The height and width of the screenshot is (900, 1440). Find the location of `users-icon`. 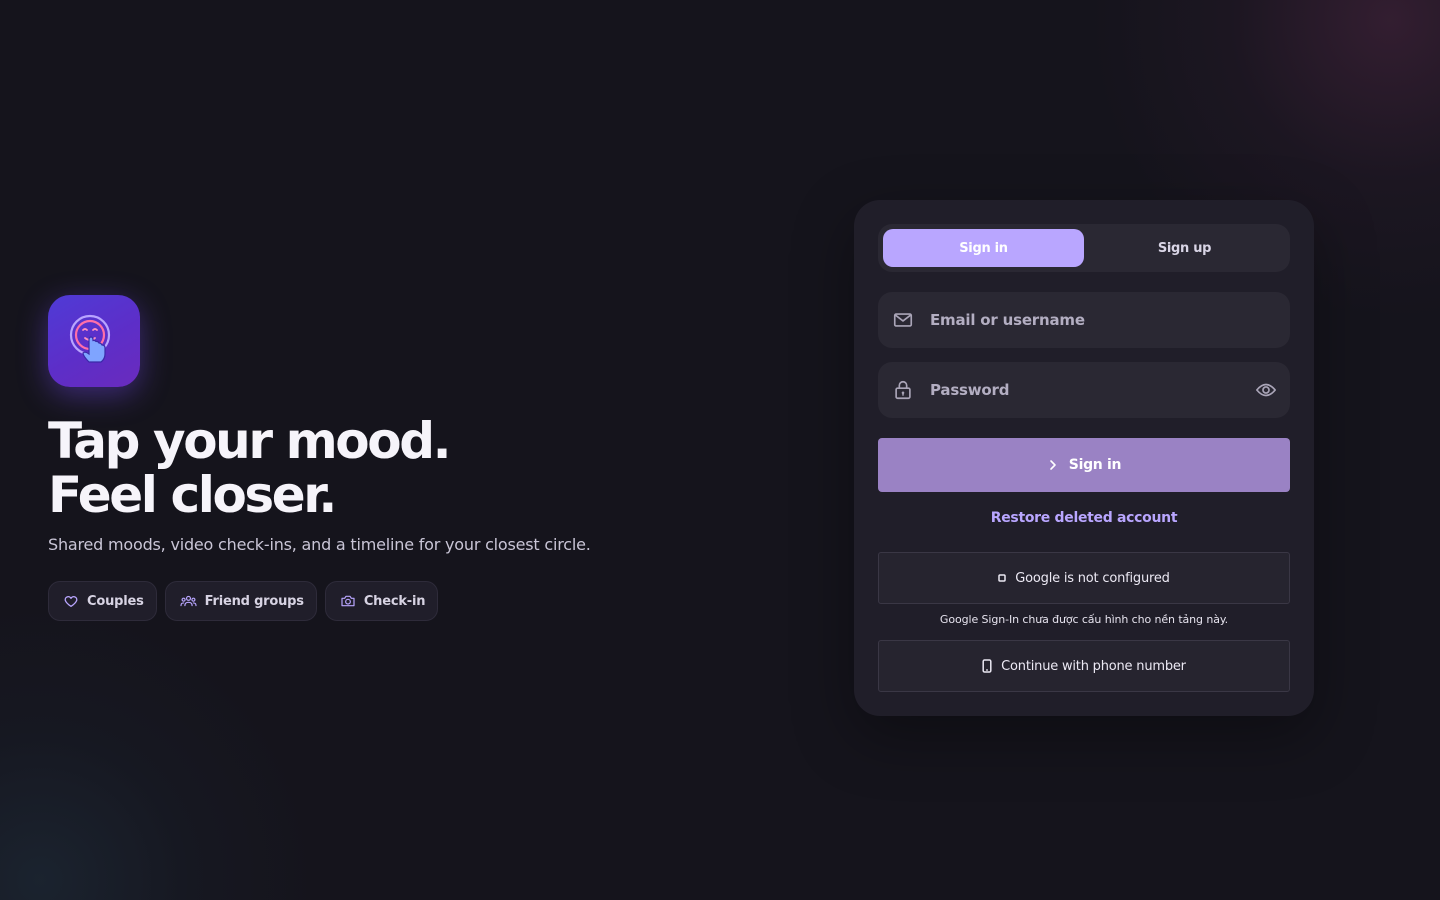

users-icon is located at coordinates (188, 601).